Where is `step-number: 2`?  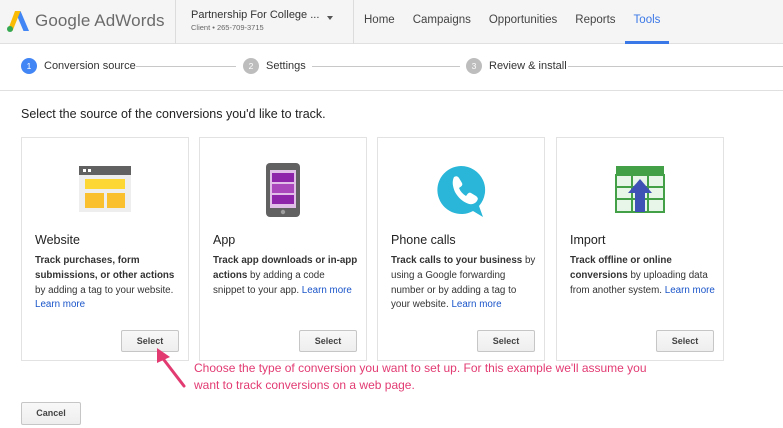
step-number: 2 is located at coordinates (251, 66).